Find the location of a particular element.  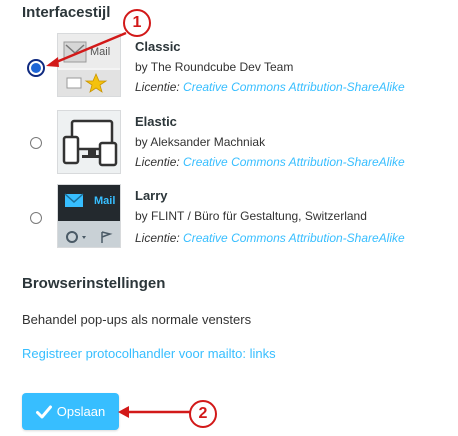

checkmark-icon is located at coordinates (43, 411).